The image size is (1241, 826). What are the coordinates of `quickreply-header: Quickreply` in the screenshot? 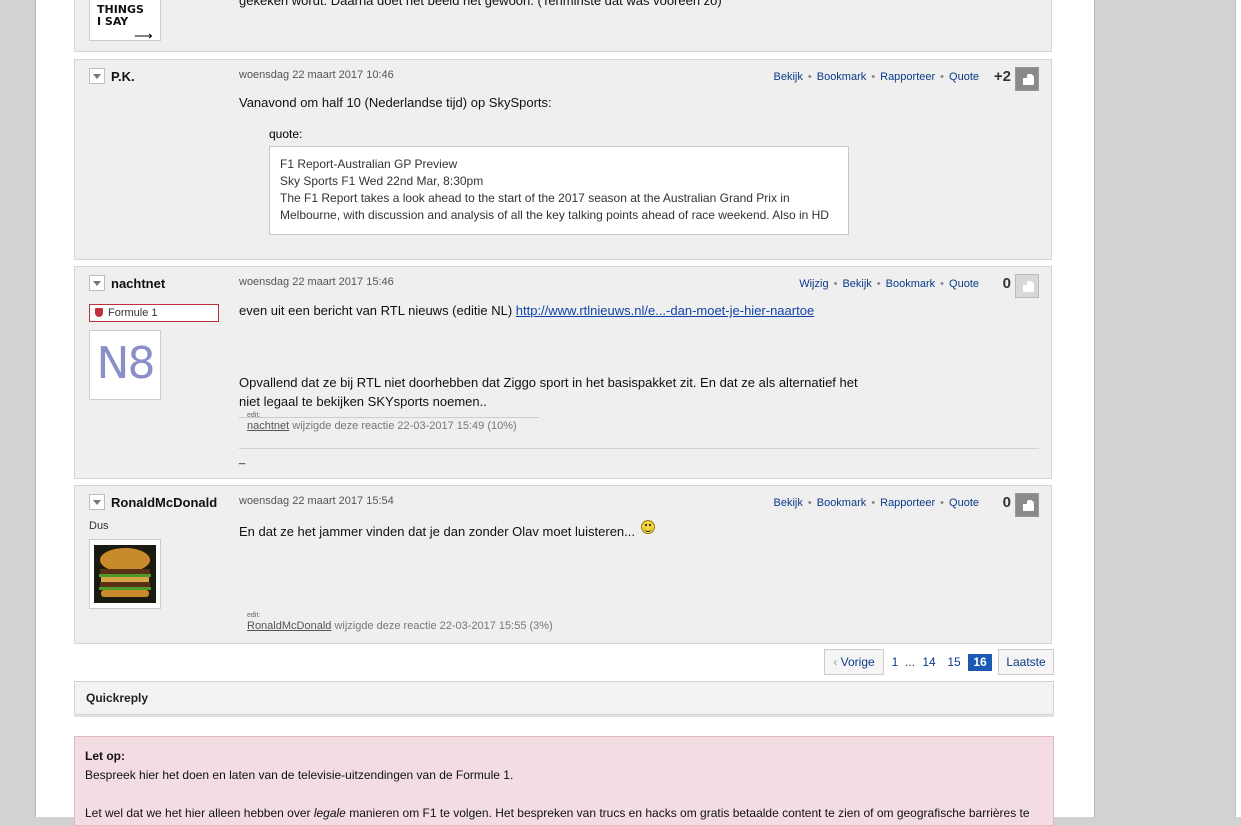 It's located at (564, 698).